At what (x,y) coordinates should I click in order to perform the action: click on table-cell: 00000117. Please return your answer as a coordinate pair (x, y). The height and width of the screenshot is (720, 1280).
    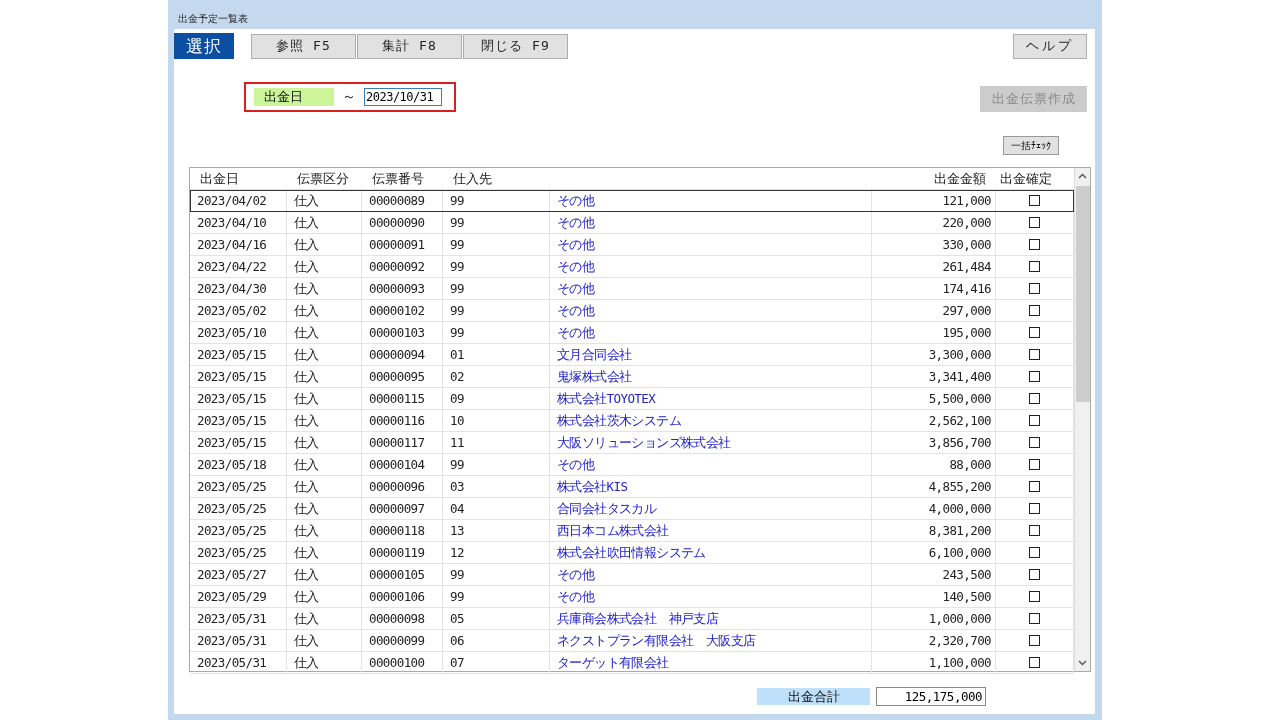
    Looking at the image, I should click on (402, 442).